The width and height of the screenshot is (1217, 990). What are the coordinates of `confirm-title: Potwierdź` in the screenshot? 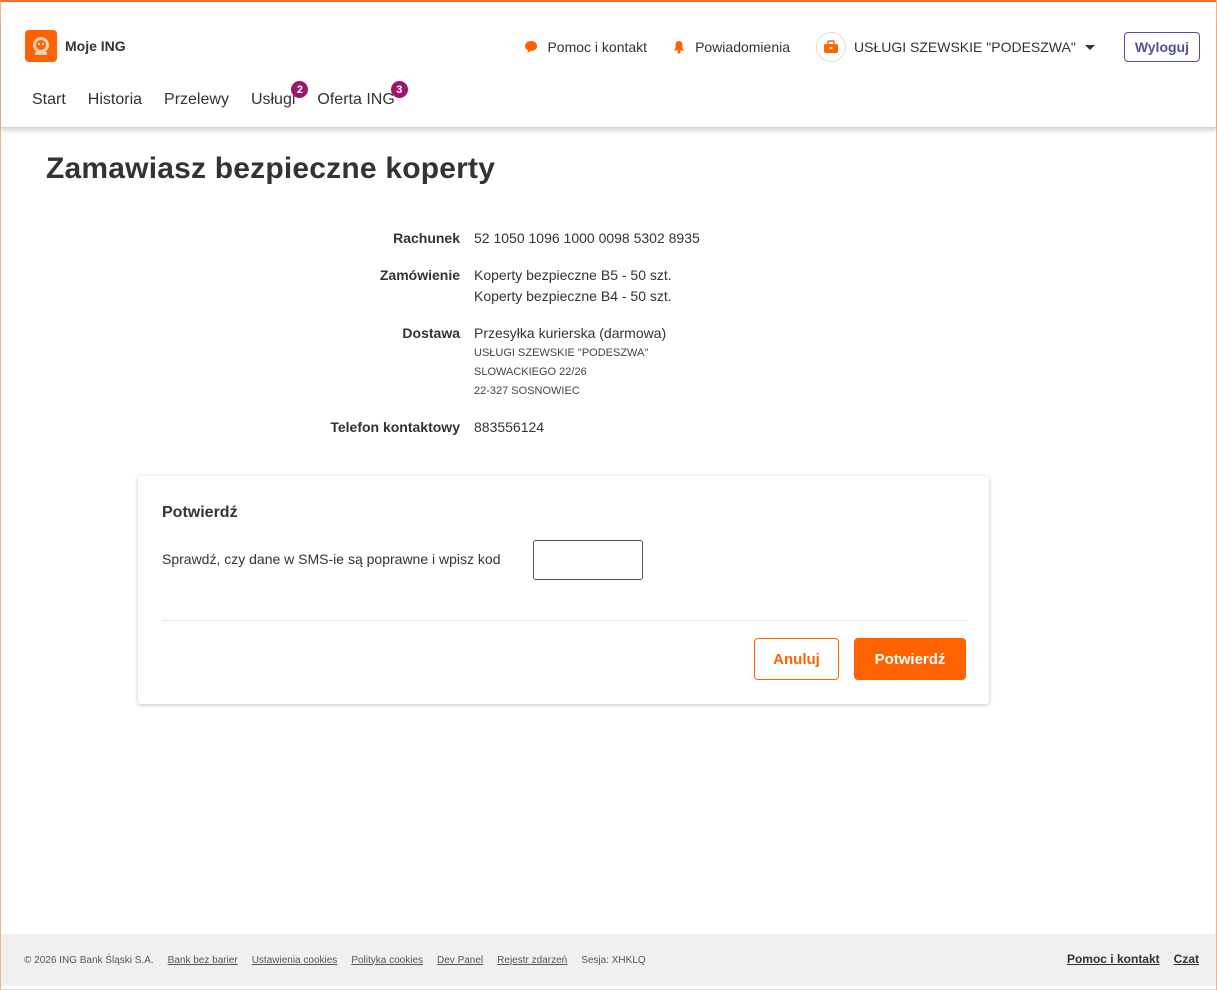 It's located at (200, 512).